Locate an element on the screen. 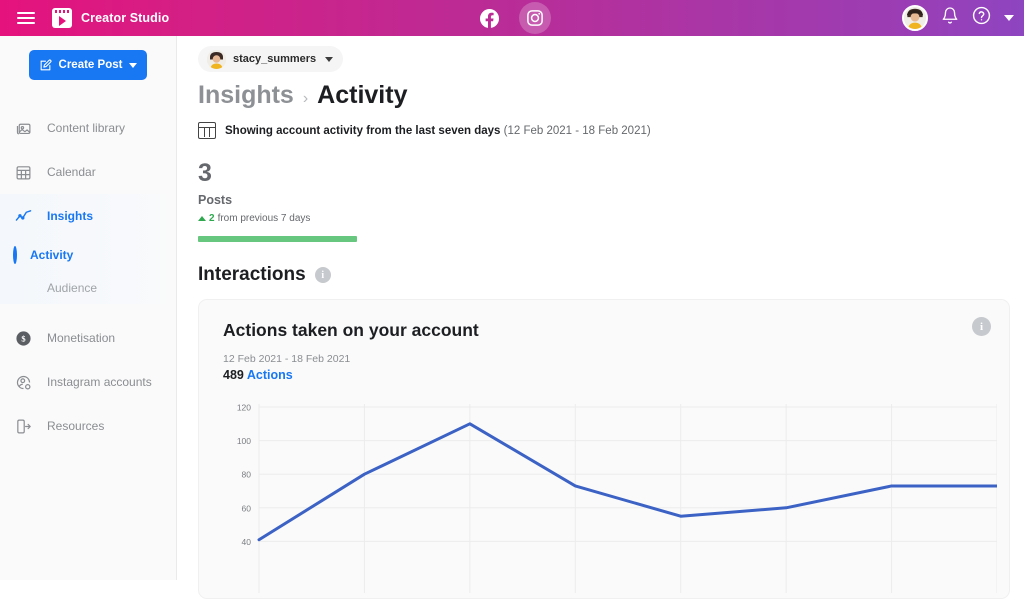 Image resolution: width=1024 pixels, height=599 pixels. date-range-dates: (12 Feb 2021 - 18 Feb 2021) is located at coordinates (577, 130).